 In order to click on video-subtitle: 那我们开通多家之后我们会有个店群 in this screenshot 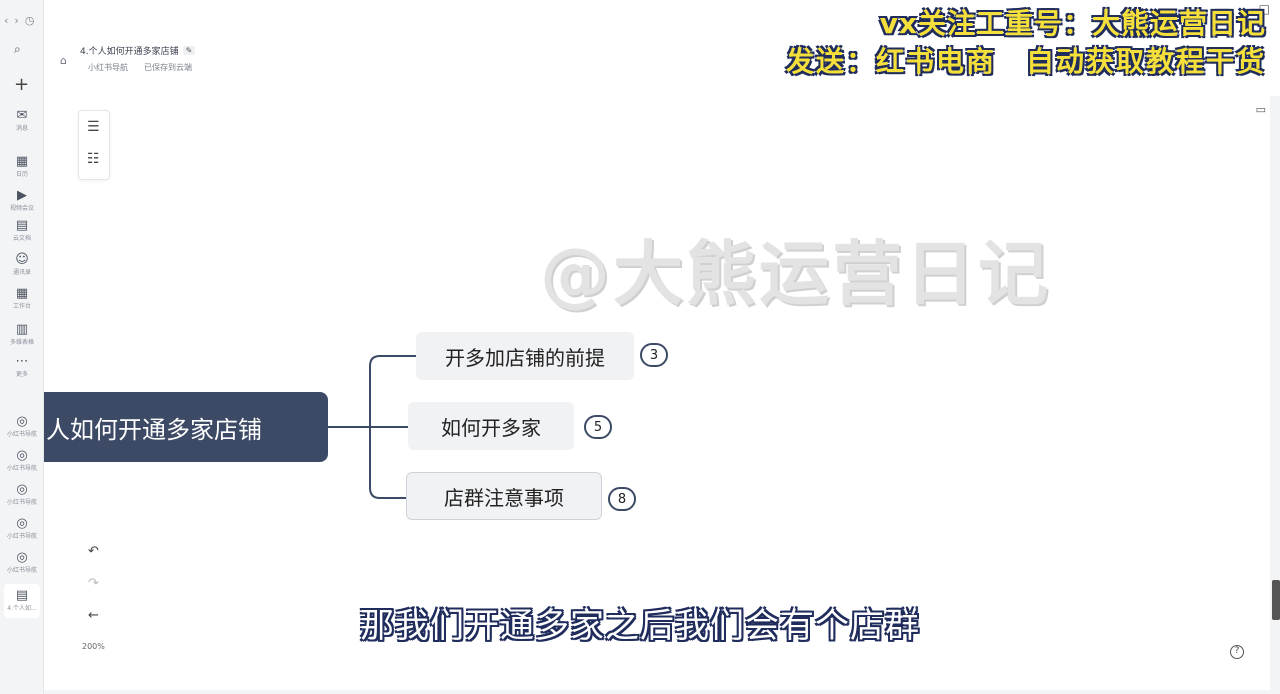, I will do `click(640, 626)`.